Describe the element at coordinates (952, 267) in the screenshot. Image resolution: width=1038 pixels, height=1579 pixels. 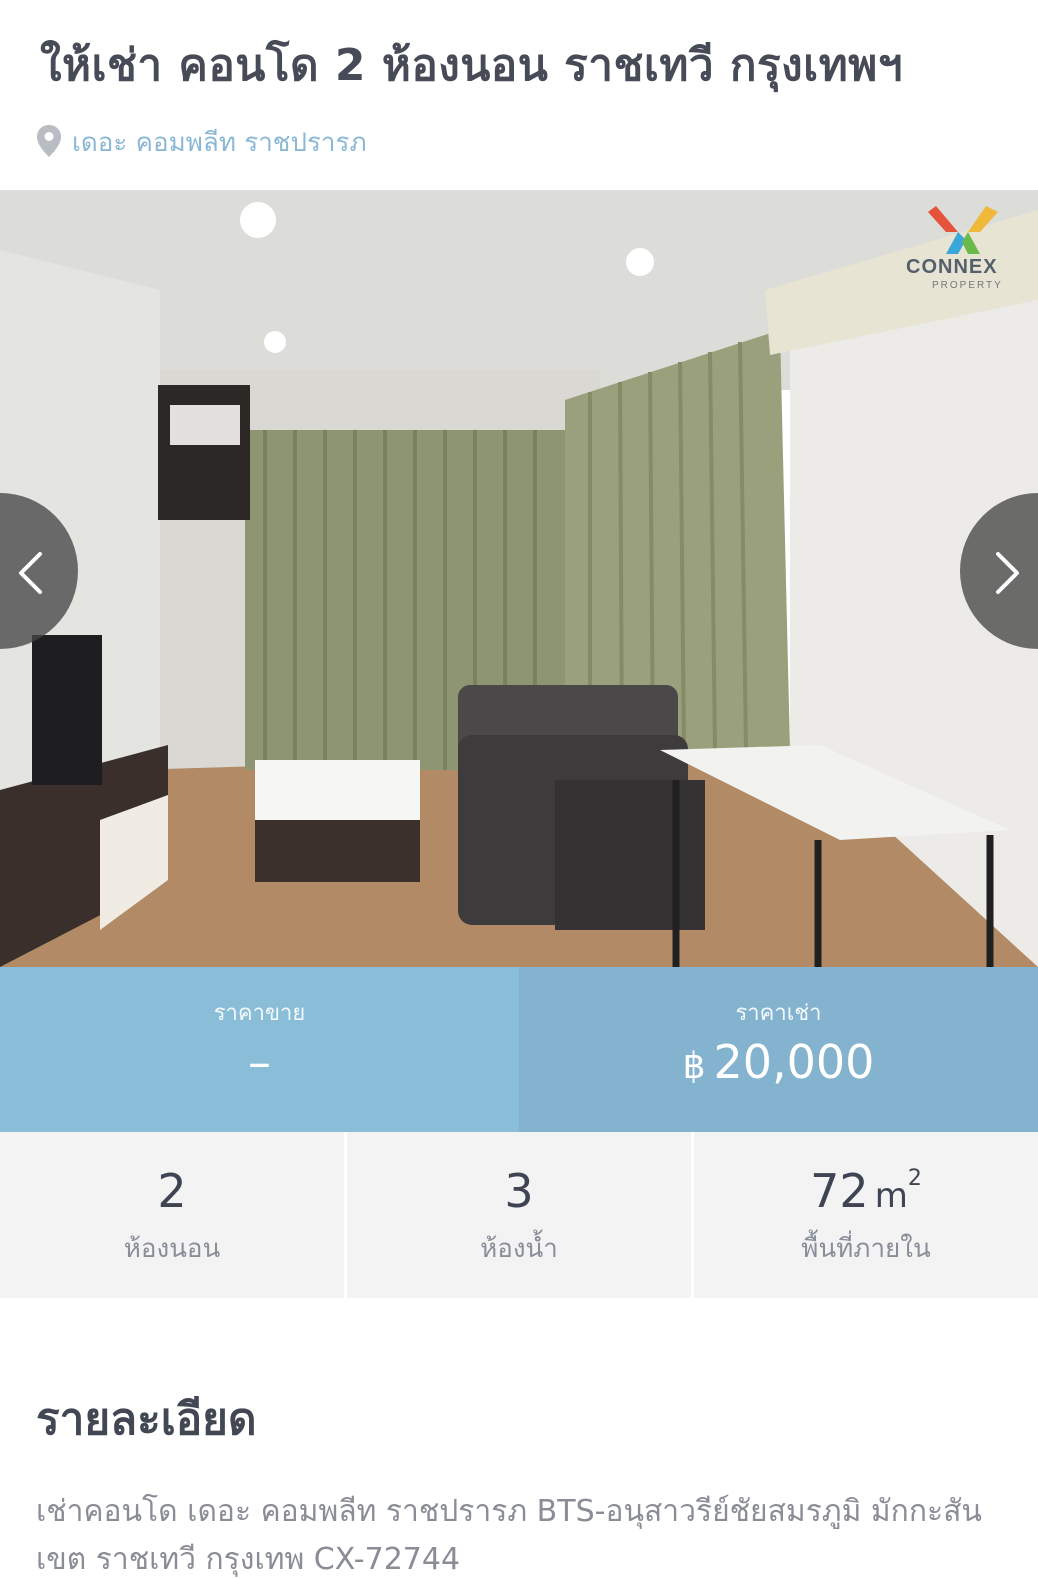
I see `watermark-brand: CONNEX` at that location.